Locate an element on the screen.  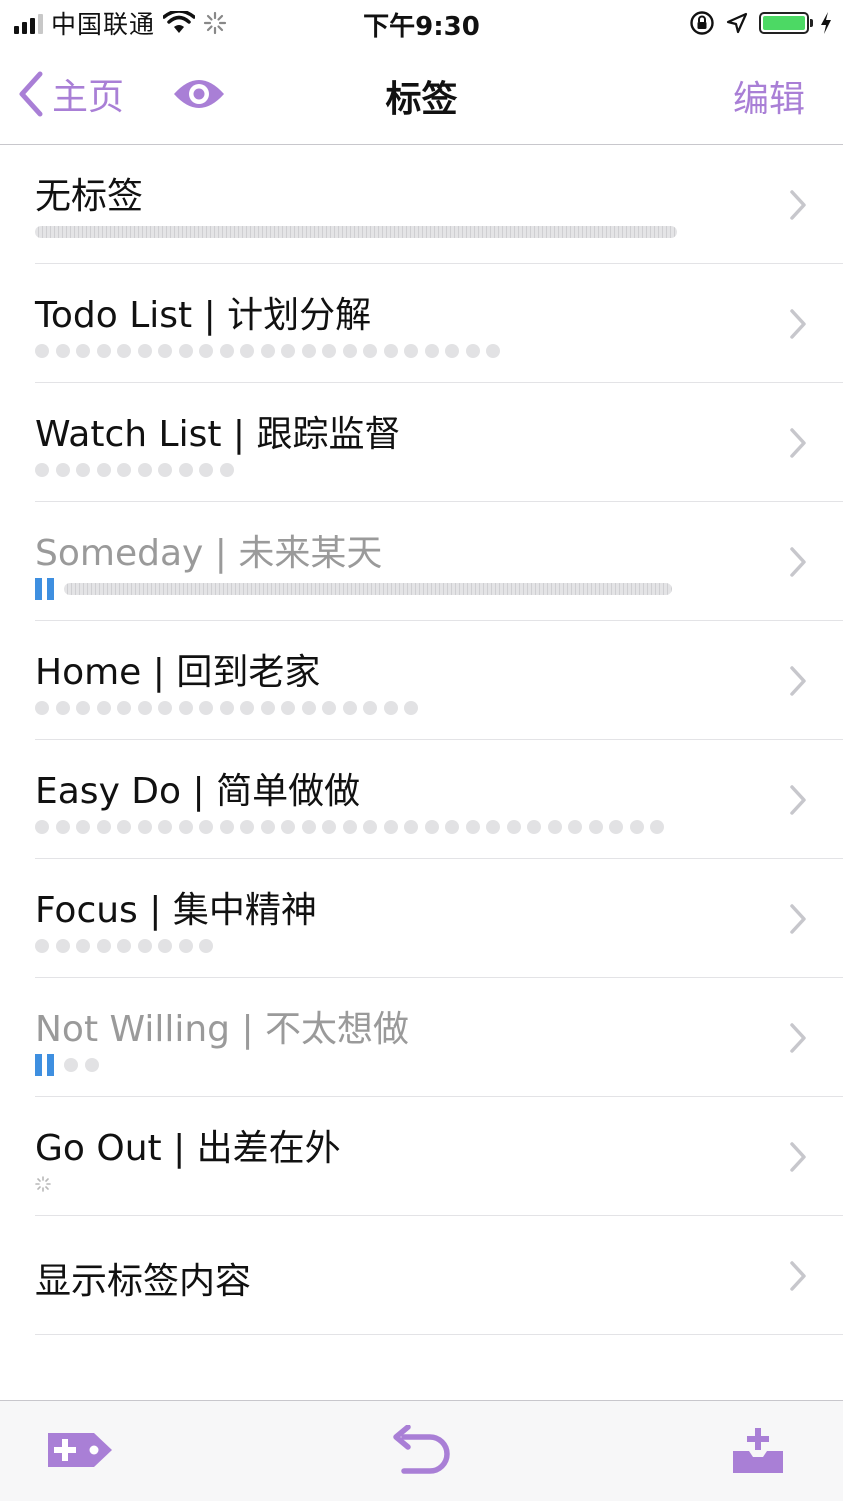
tag-row-focus: Focus | 集中精神 is located at coordinates (421, 918).